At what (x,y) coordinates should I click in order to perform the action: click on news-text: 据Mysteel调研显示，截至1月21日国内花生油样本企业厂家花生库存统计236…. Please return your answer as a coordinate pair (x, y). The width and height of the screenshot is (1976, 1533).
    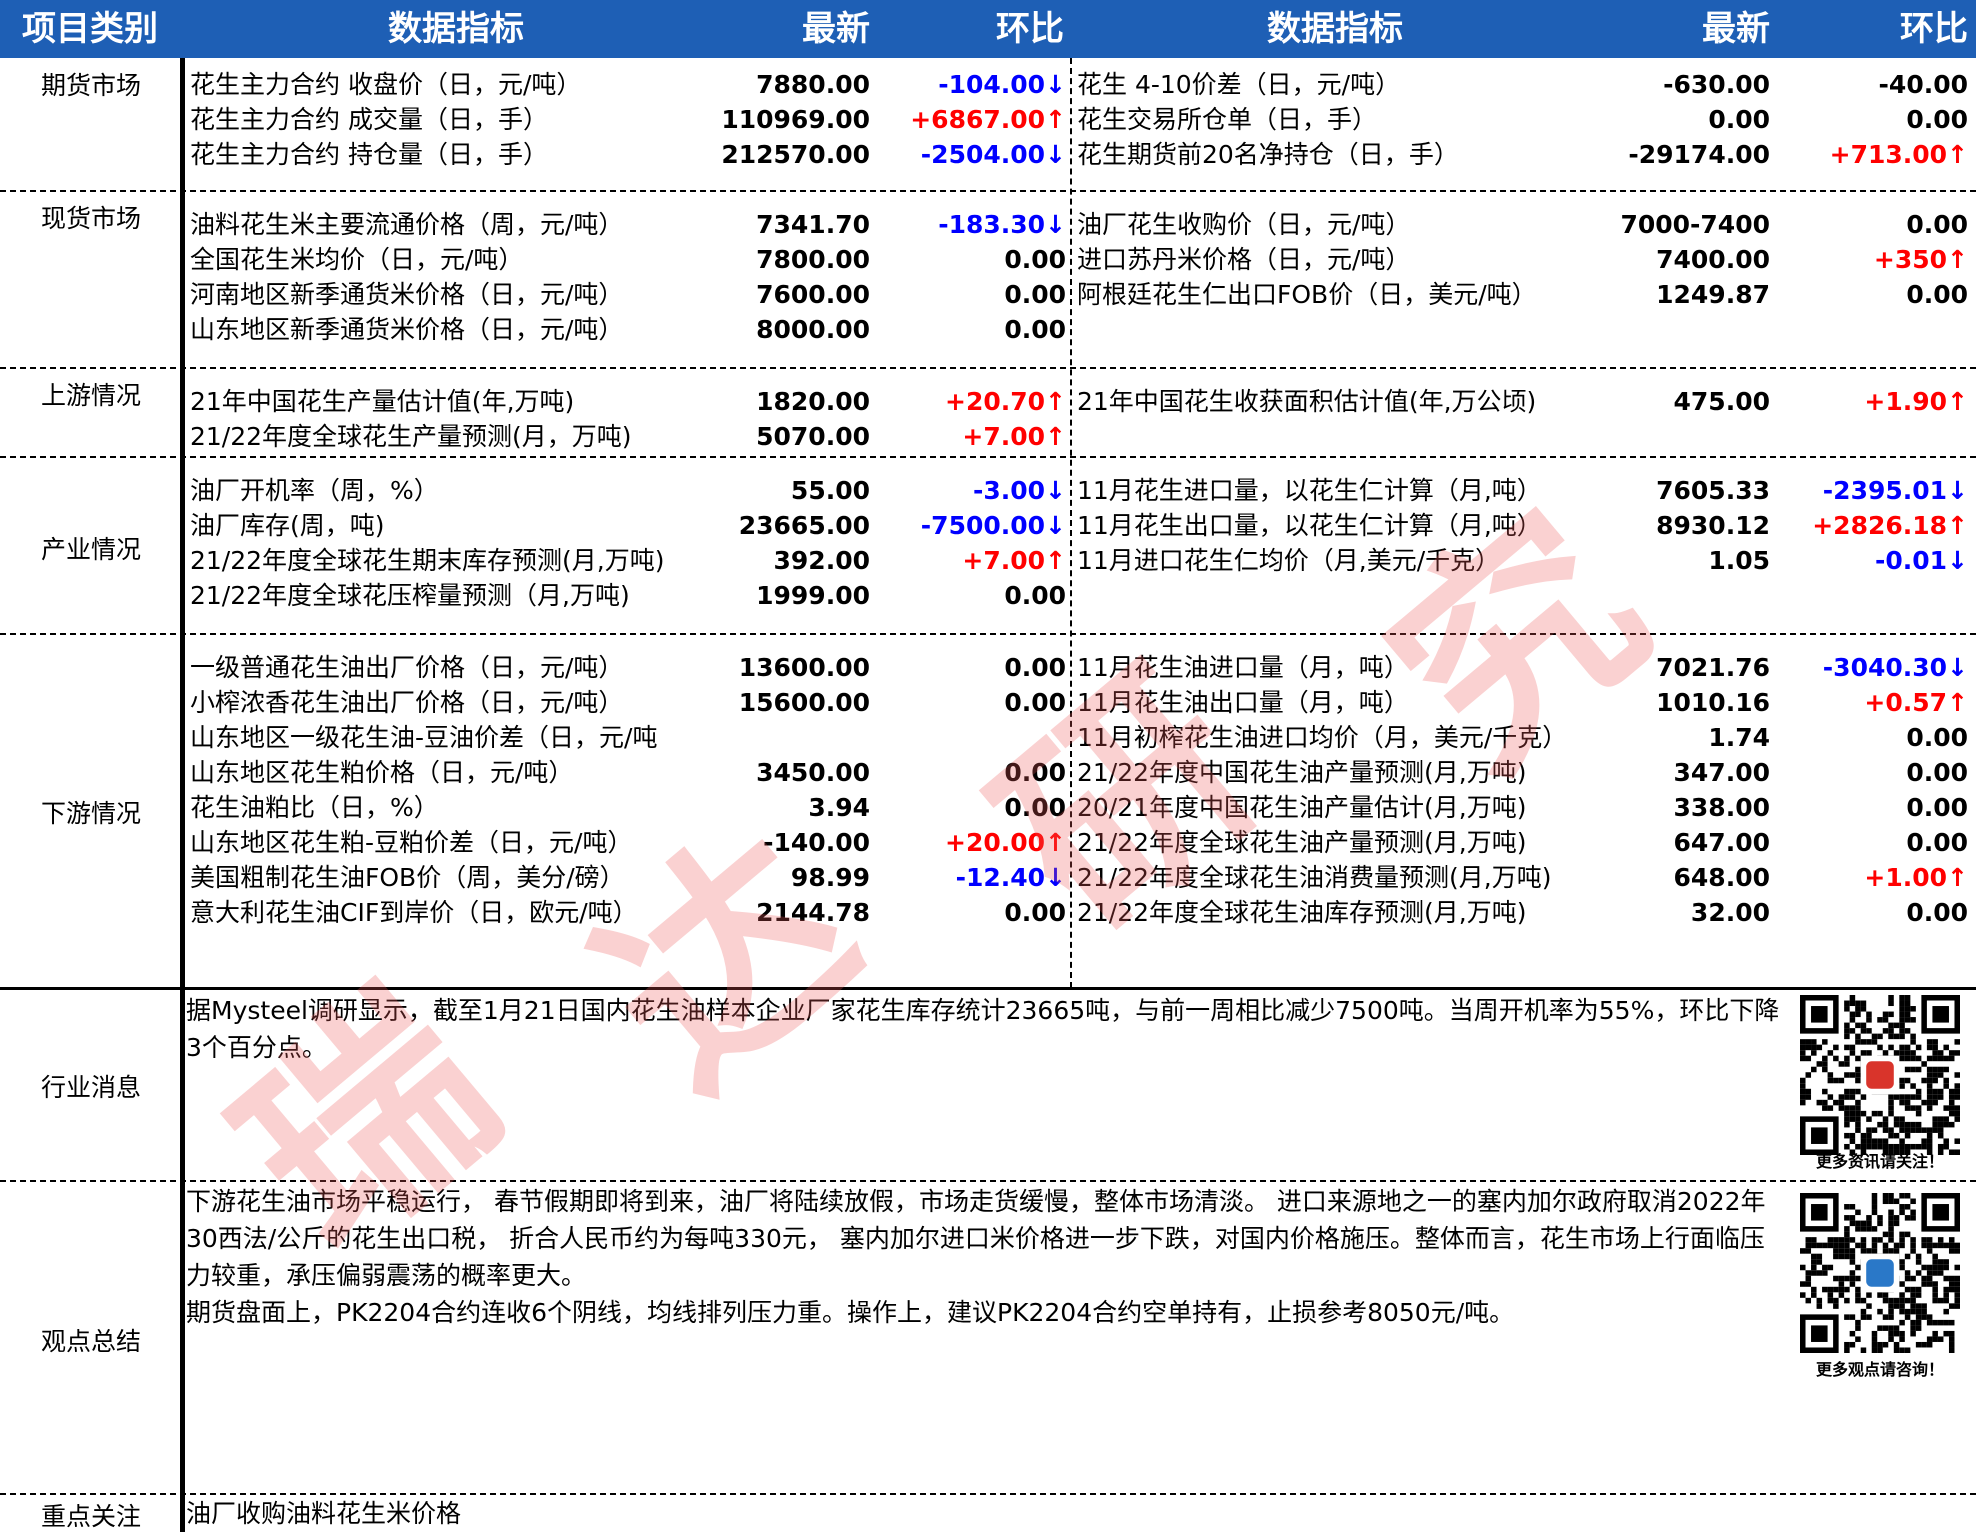
    Looking at the image, I should click on (983, 1029).